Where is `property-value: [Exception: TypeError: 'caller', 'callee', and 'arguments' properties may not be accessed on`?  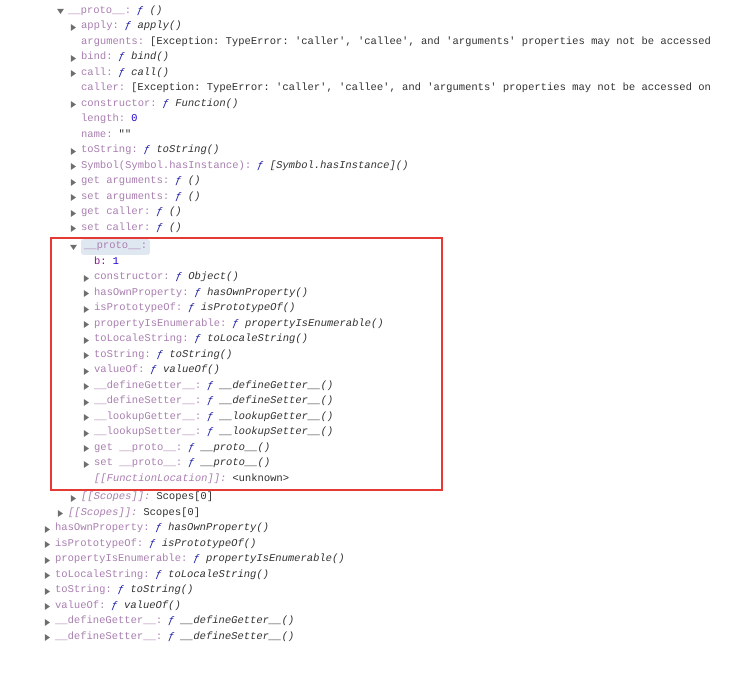
property-value: [Exception: TypeError: 'caller', 'callee', and 'arguments' properties may not be accessed on is located at coordinates (421, 88).